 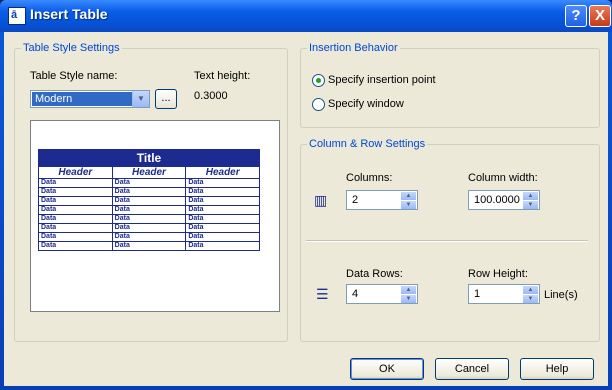 What do you see at coordinates (367, 144) in the screenshot?
I see `column-row-legend: Column & Row Settings` at bounding box center [367, 144].